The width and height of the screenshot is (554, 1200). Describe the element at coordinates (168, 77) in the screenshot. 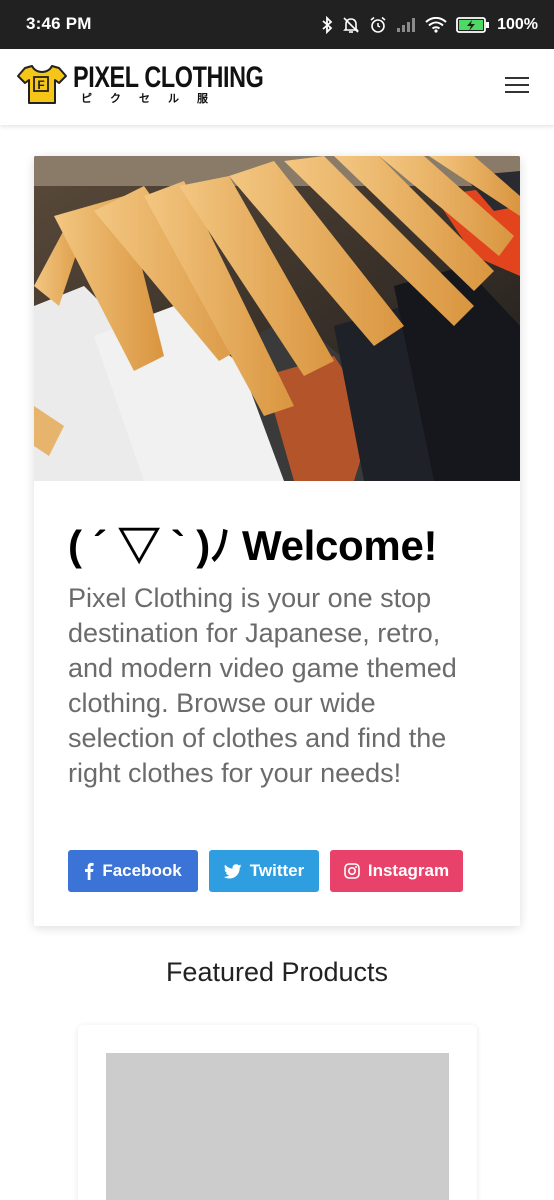

I see `brand-name: PIXEL CLOTHING` at that location.